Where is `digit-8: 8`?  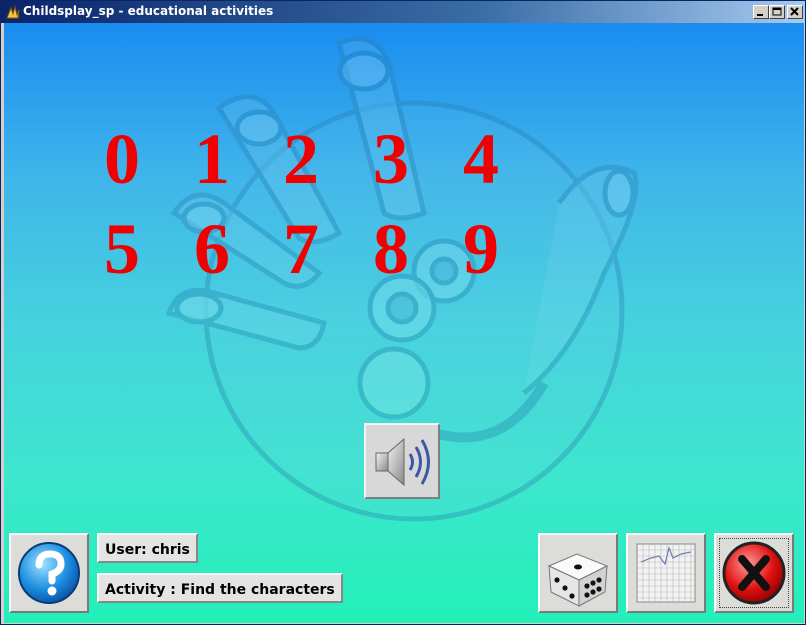
digit-8: 8 is located at coordinates (391, 249).